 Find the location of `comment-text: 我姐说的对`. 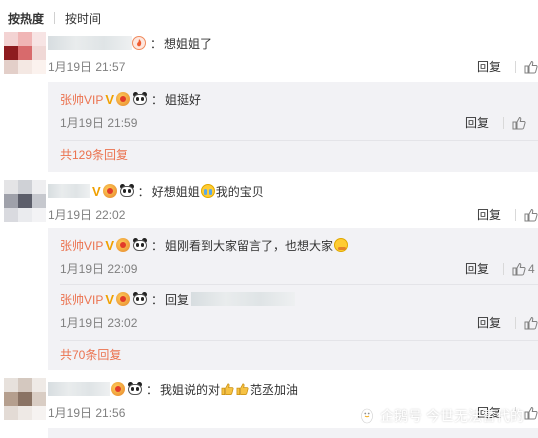

comment-text: 我姐说的对 is located at coordinates (190, 389).